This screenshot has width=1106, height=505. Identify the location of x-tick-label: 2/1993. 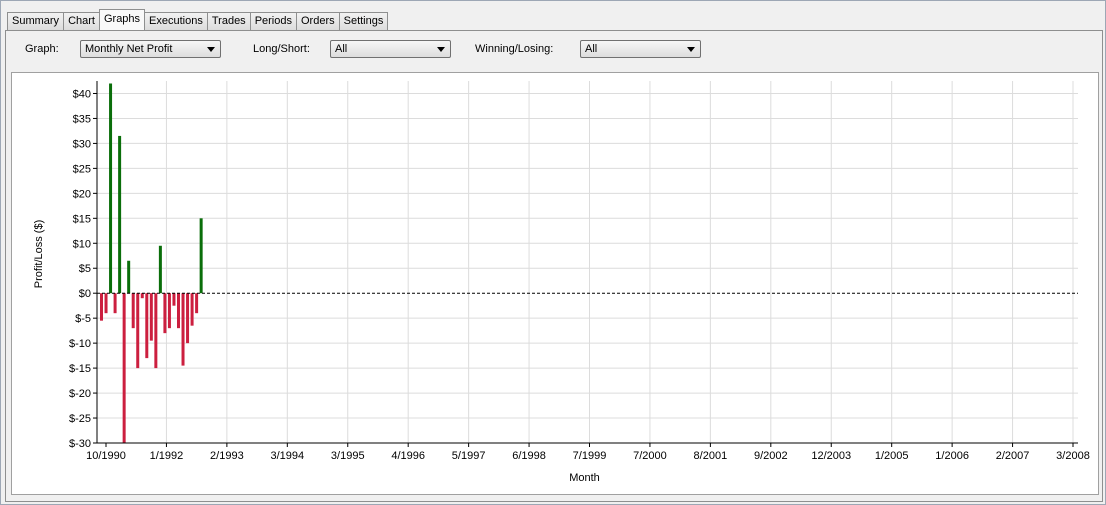
(227, 456).